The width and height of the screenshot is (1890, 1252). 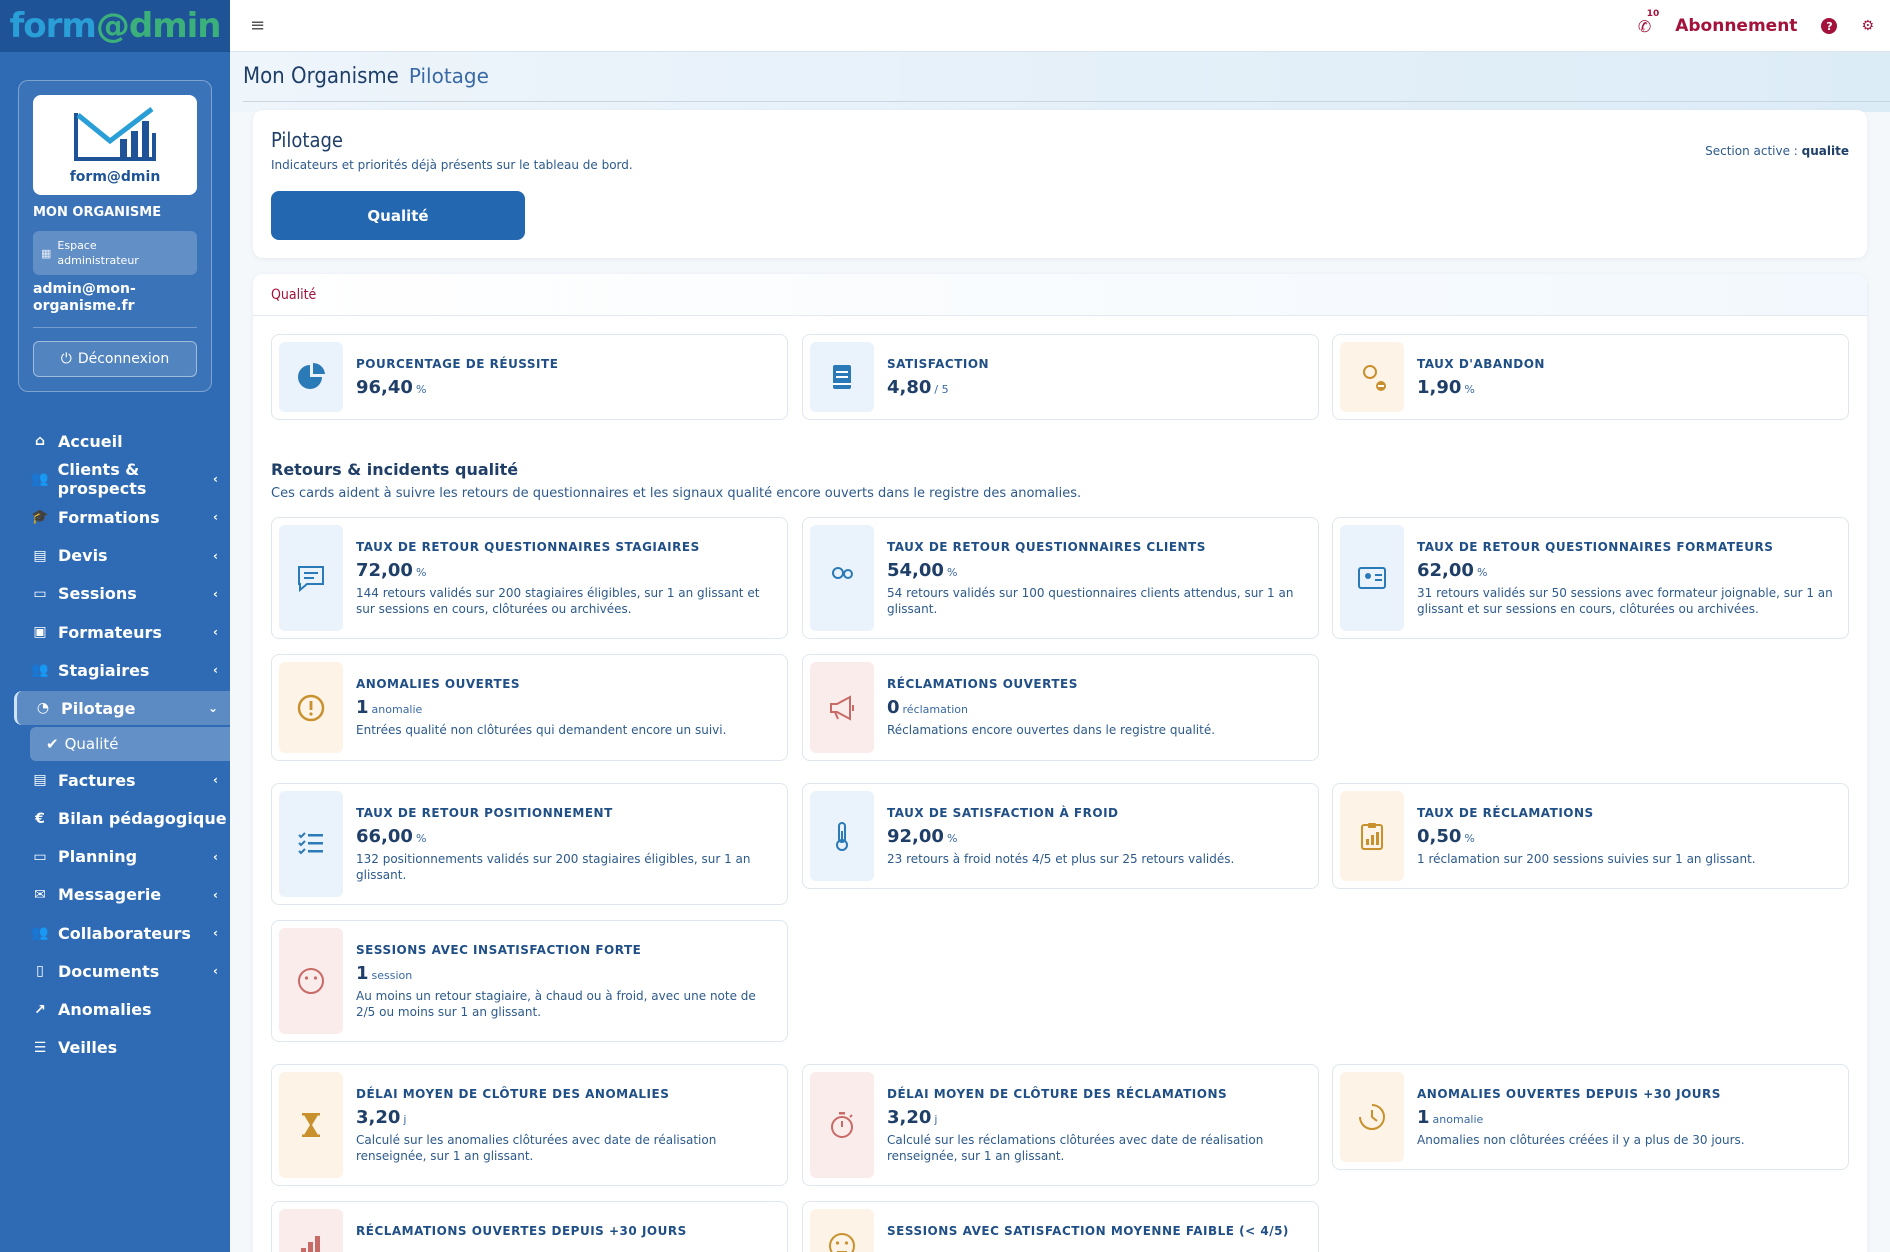 What do you see at coordinates (115, 26) in the screenshot?
I see `brand-logo: form@dmin` at bounding box center [115, 26].